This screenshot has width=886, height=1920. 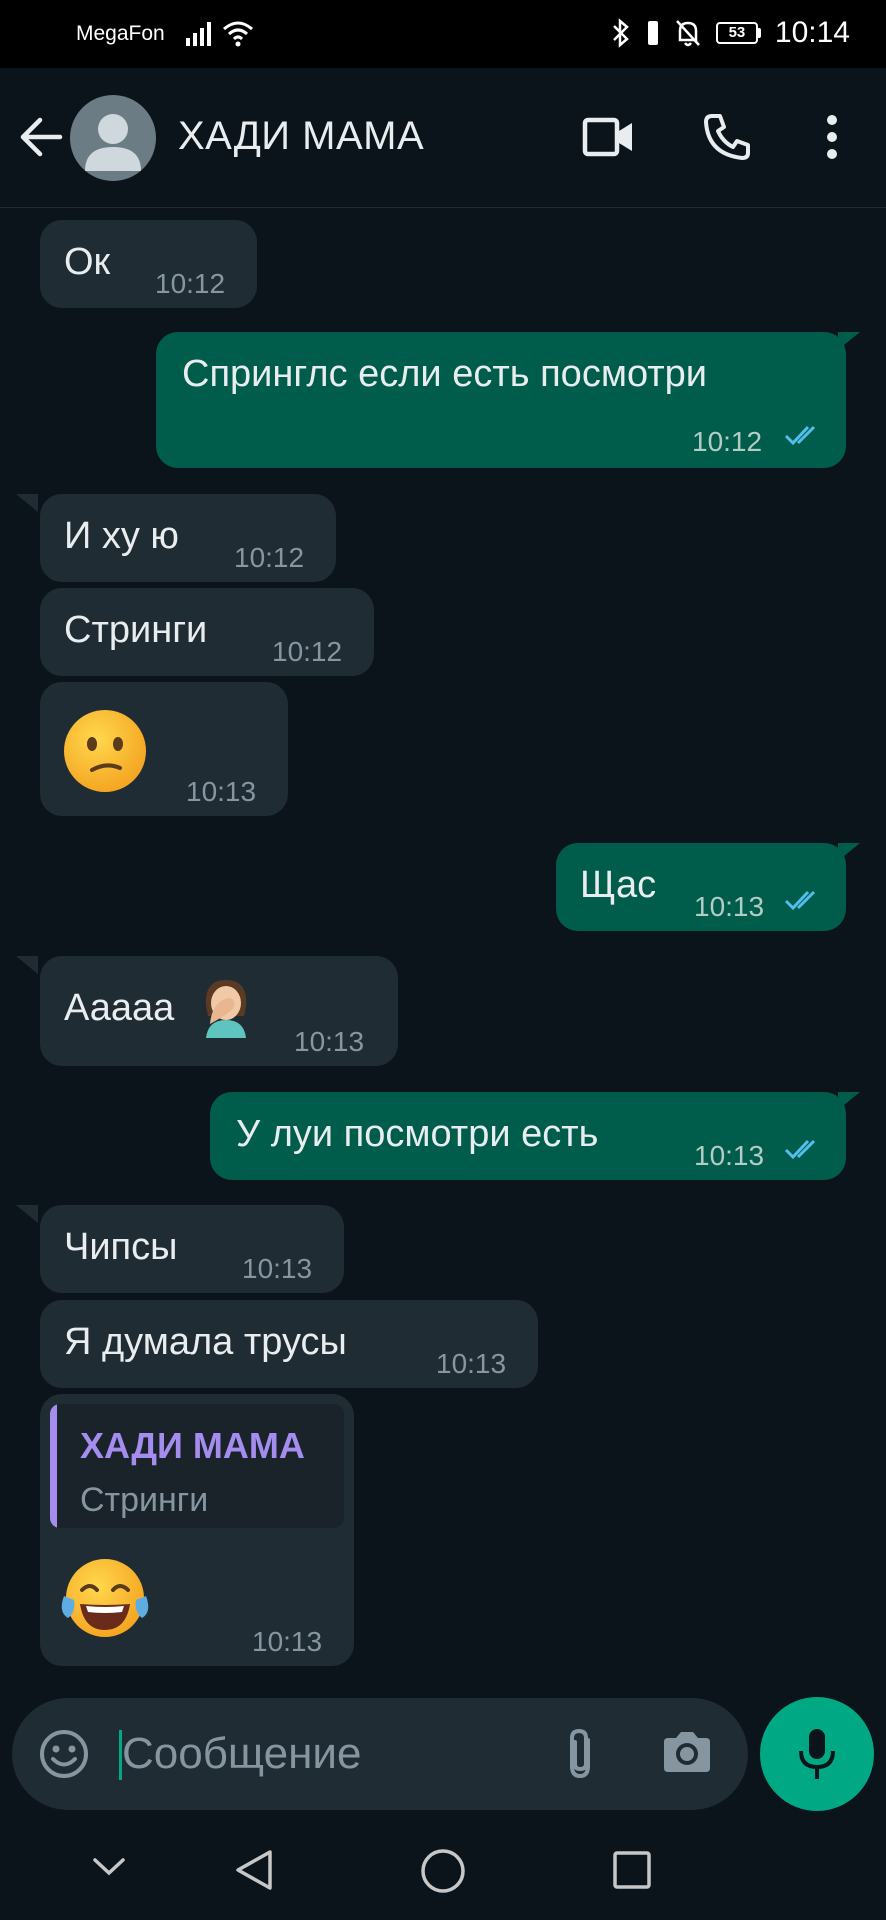 I want to click on paperclip-icon, so click(x=580, y=1754).